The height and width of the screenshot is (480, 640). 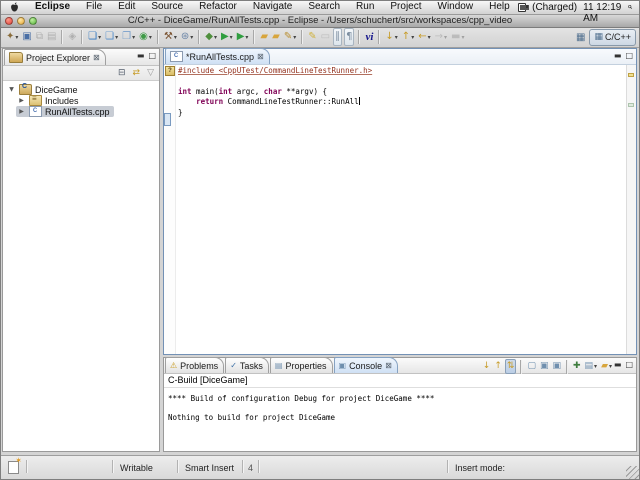 What do you see at coordinates (111, 37) in the screenshot?
I see `new-source-file-button: ❏ ▾` at bounding box center [111, 37].